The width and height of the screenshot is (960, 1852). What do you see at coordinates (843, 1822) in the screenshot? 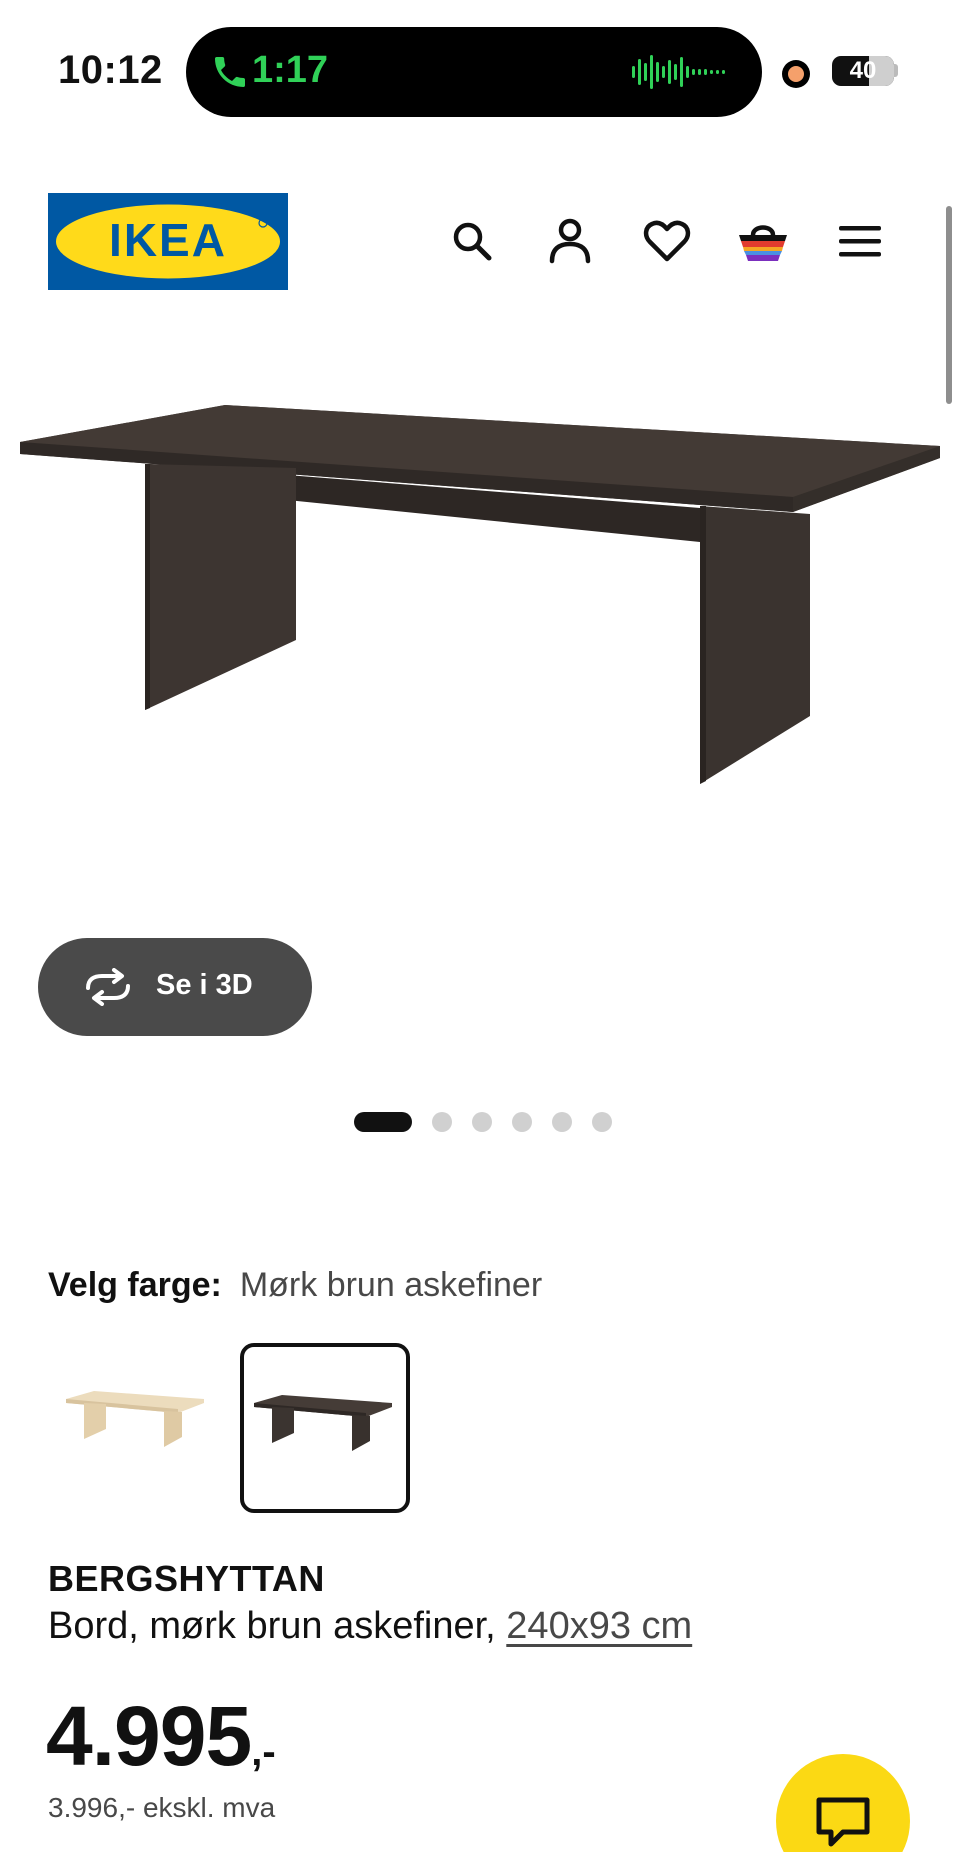
I see `chat-icon` at bounding box center [843, 1822].